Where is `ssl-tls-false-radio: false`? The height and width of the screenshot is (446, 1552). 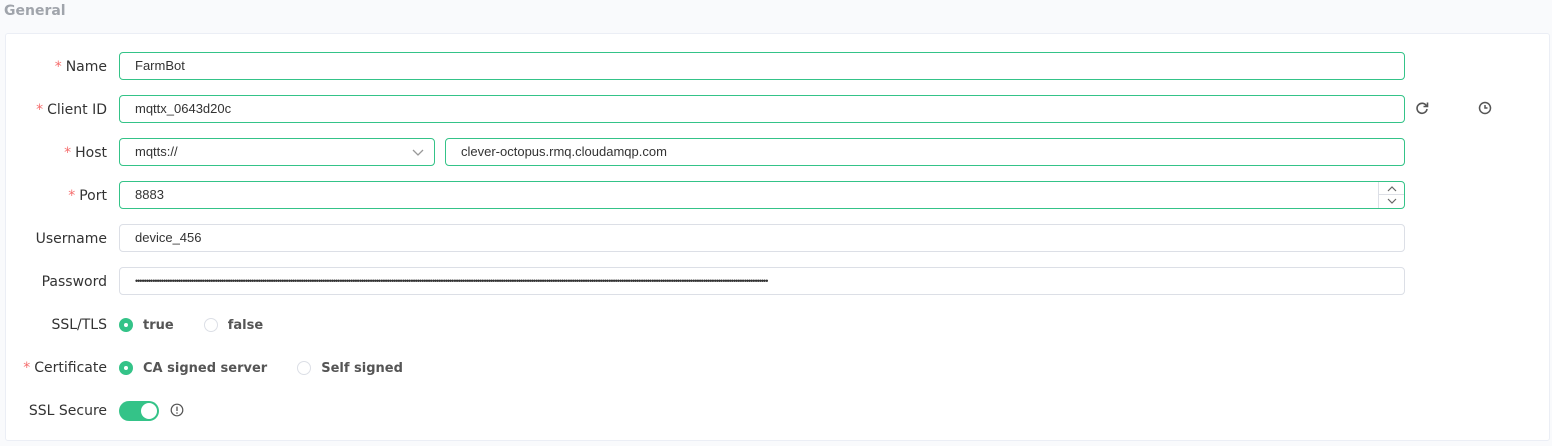
ssl-tls-false-radio: false is located at coordinates (233, 325).